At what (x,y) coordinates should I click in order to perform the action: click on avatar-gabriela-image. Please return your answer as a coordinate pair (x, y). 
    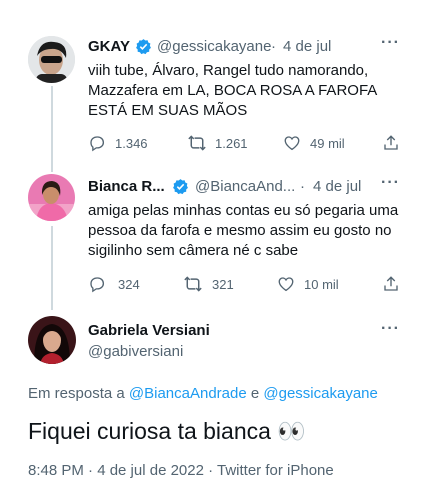
    Looking at the image, I should click on (52, 340).